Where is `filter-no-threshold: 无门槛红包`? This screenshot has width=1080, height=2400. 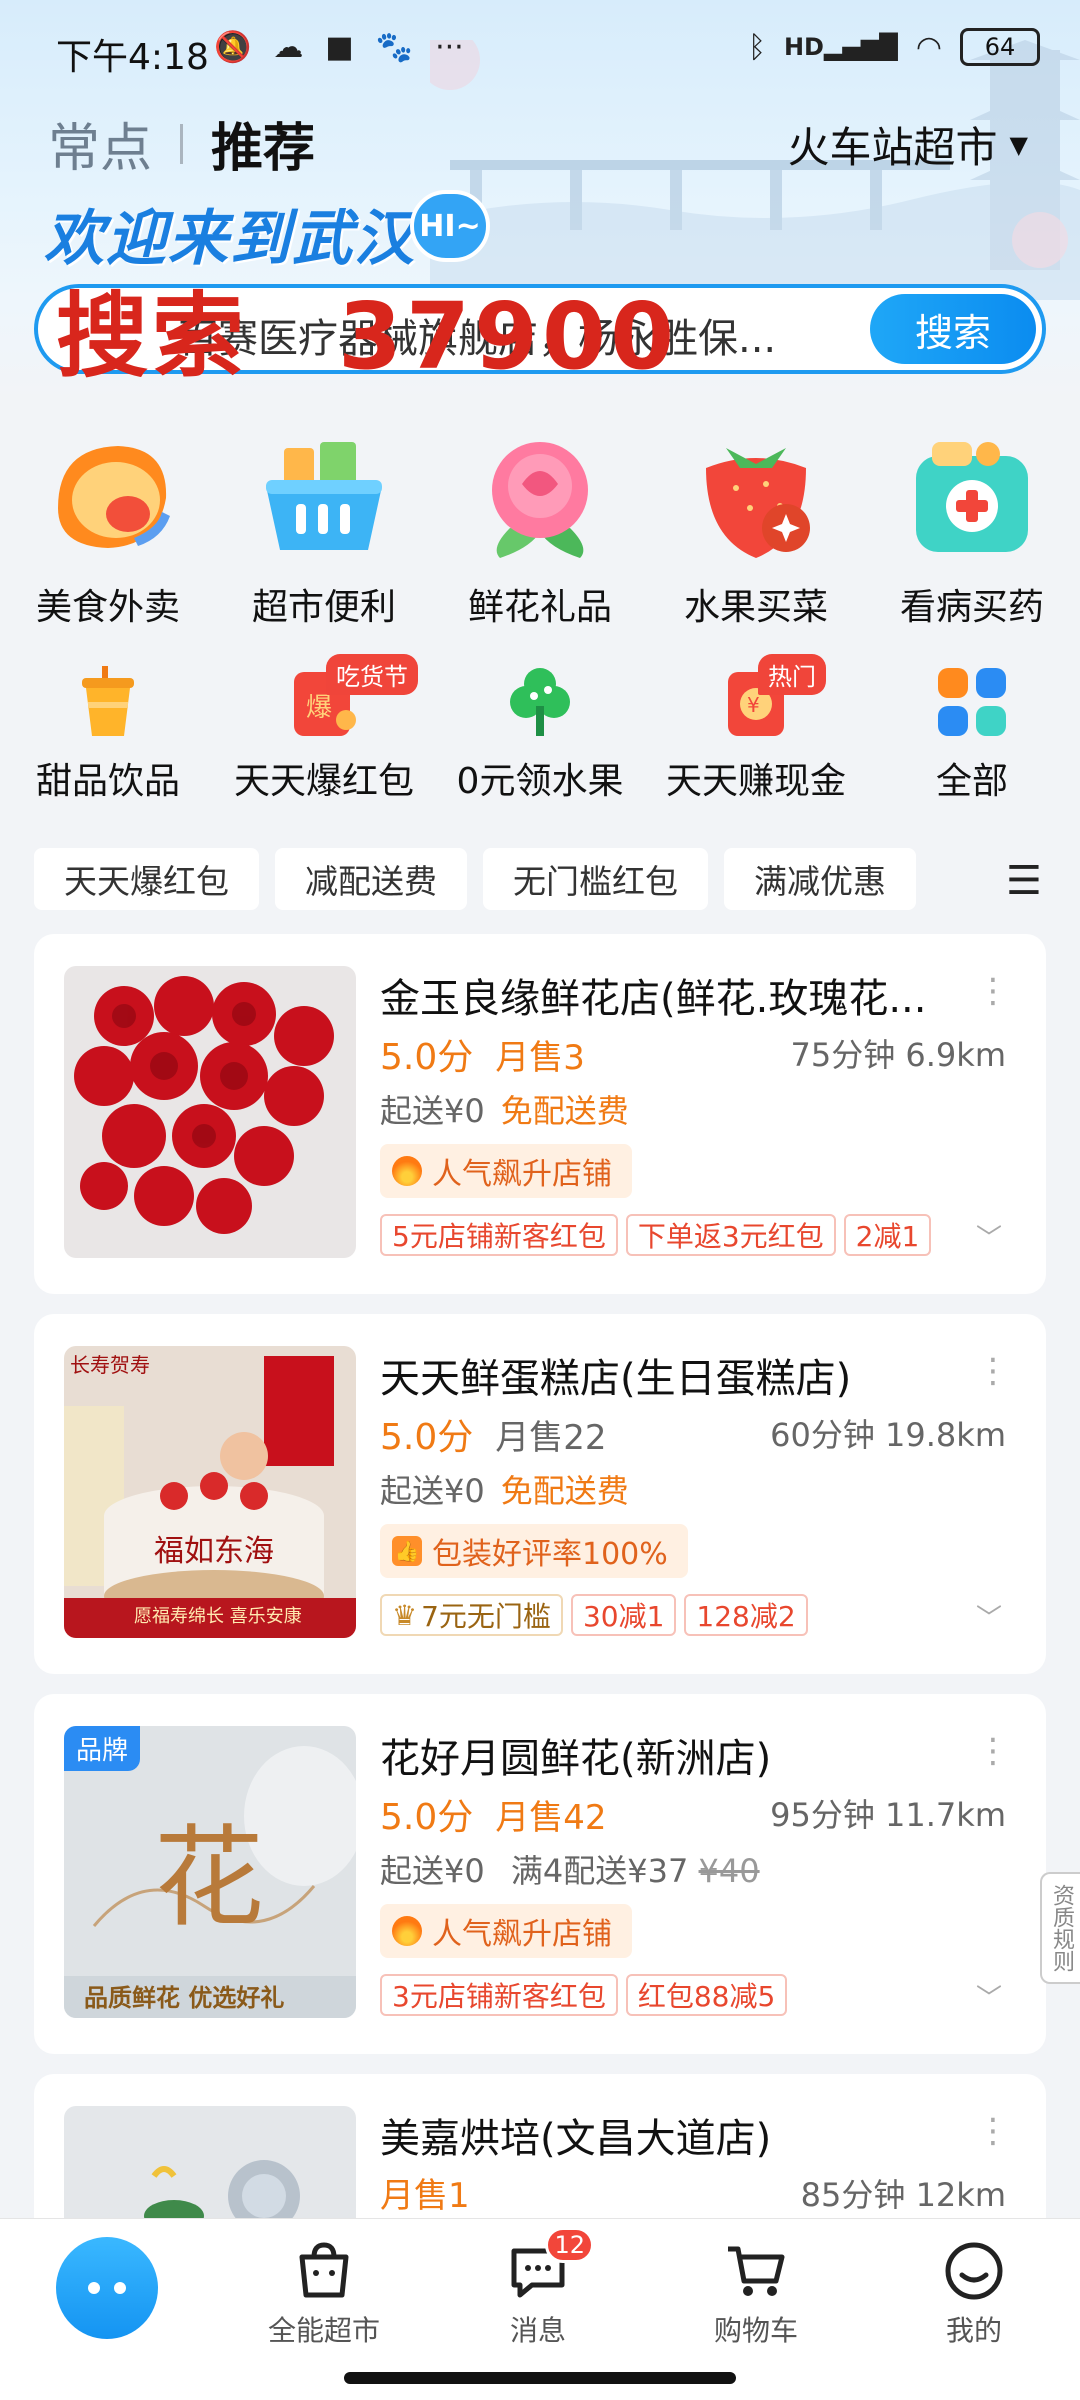
filter-no-threshold: 无门槛红包 is located at coordinates (595, 879).